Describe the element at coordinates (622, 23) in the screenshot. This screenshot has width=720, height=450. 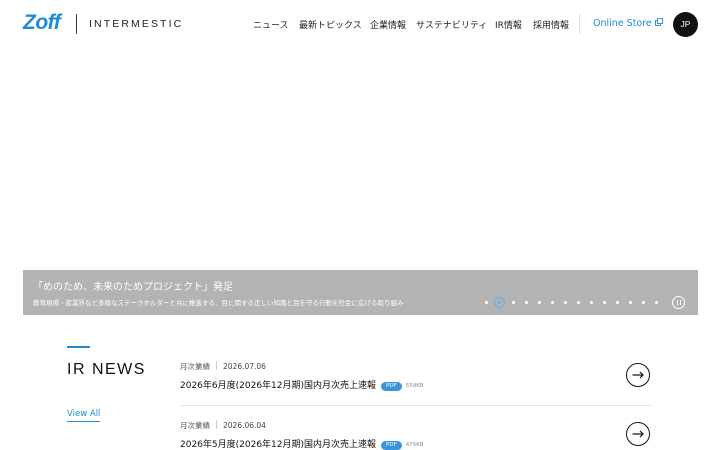
I see `online-store-label: Online Store` at that location.